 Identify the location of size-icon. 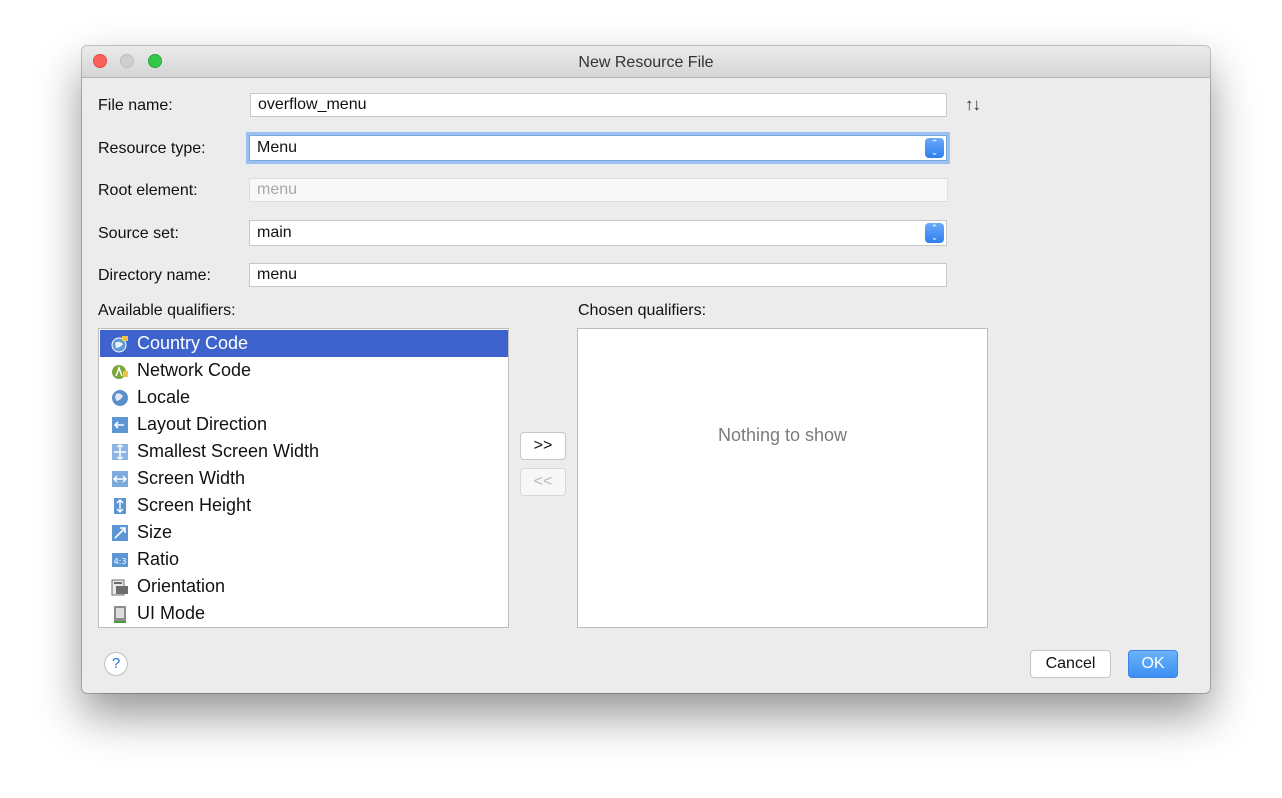
(120, 533).